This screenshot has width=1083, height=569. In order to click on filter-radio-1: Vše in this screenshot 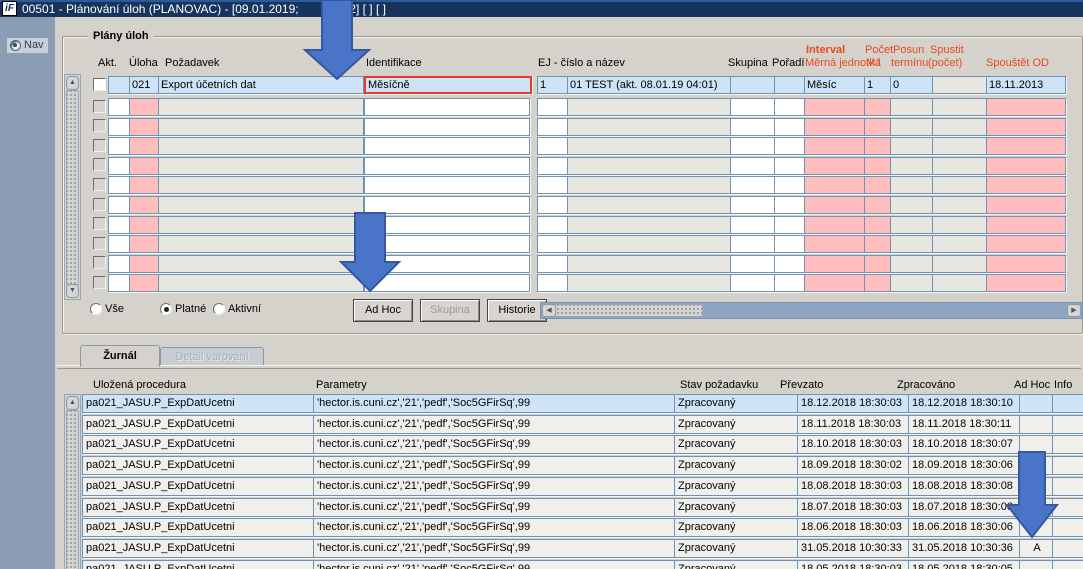, I will do `click(107, 309)`.